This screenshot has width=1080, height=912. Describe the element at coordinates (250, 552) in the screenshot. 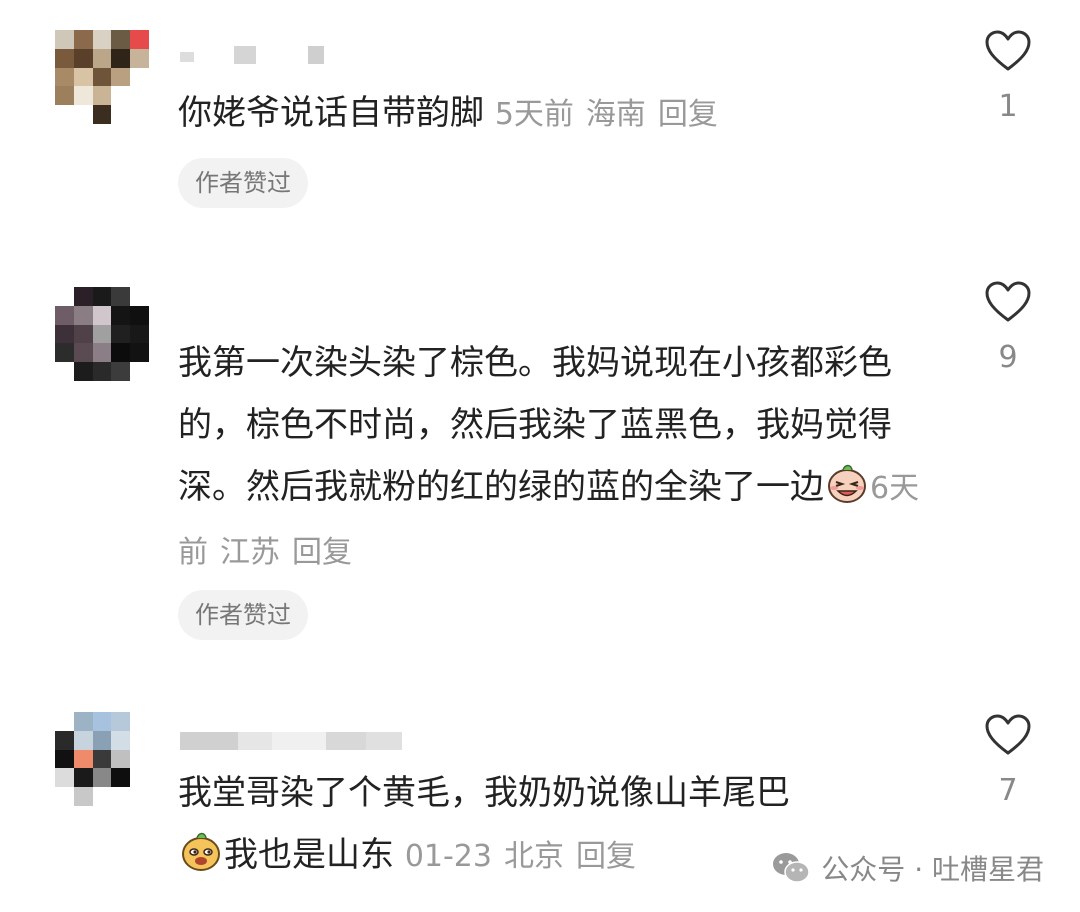

I see `comment-location: 江苏` at that location.